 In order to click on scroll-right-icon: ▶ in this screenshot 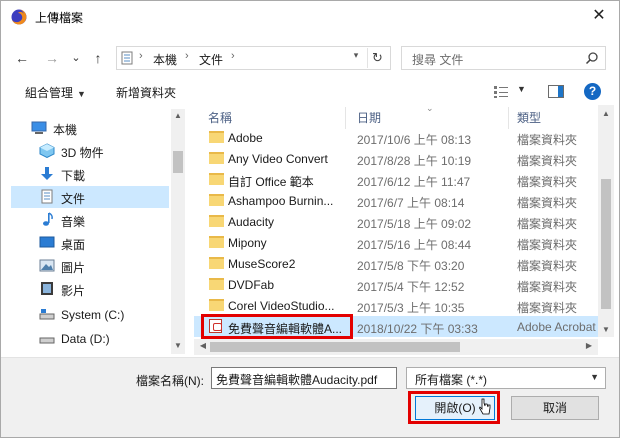, I will do `click(589, 345)`.